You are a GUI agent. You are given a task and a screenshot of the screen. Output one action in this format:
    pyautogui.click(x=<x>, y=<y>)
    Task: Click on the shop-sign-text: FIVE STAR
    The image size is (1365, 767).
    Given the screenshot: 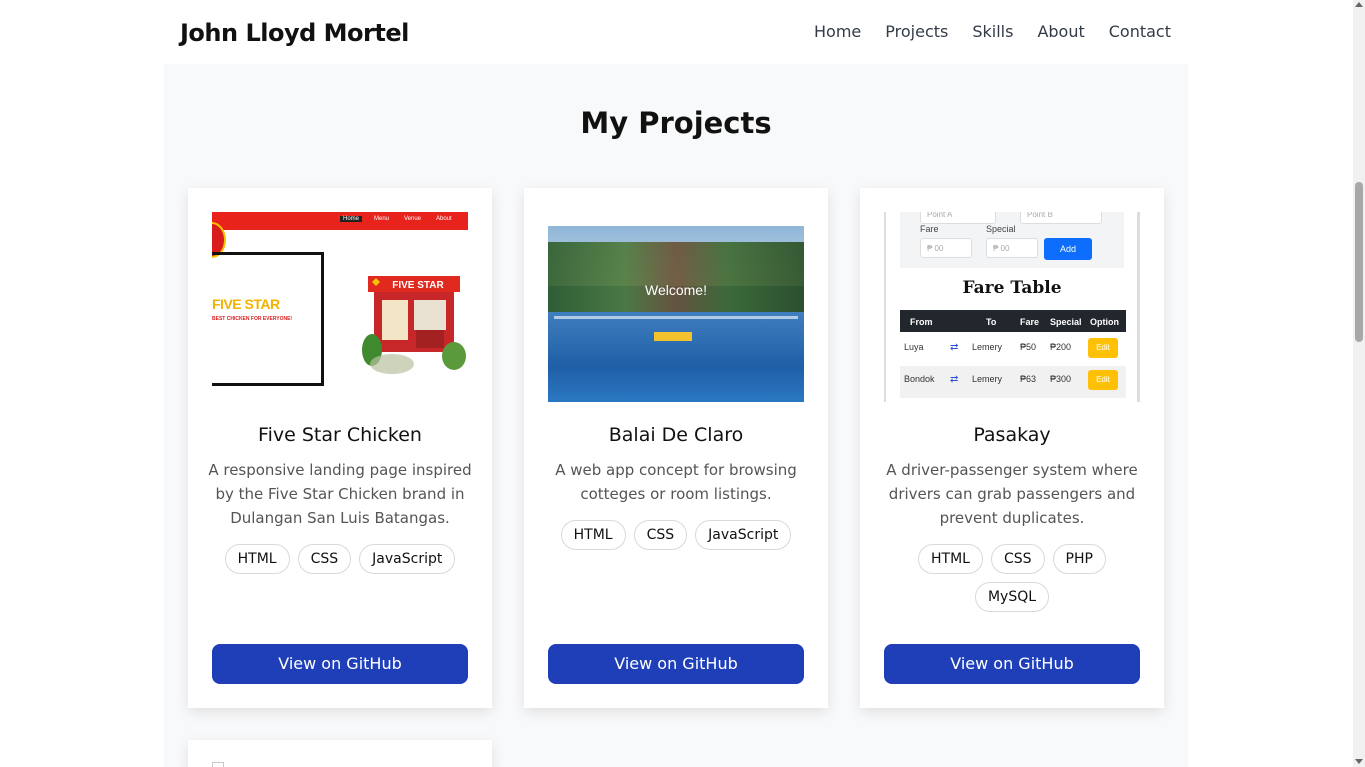 What is the action you would take?
    pyautogui.click(x=418, y=285)
    